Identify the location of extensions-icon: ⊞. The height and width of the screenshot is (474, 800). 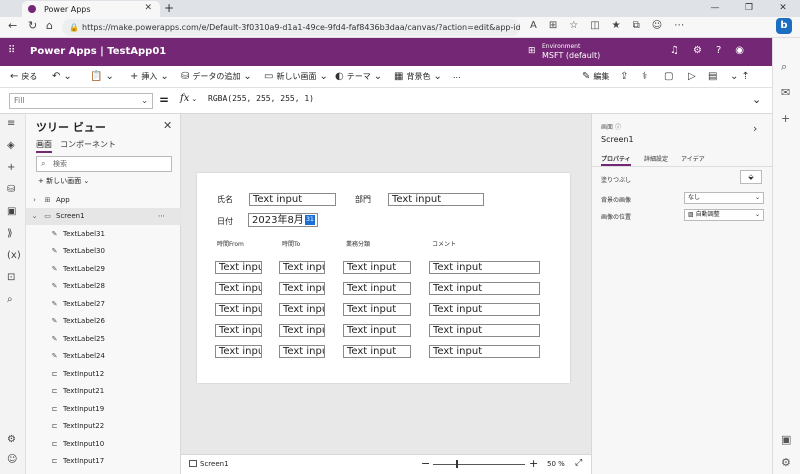
(553, 25).